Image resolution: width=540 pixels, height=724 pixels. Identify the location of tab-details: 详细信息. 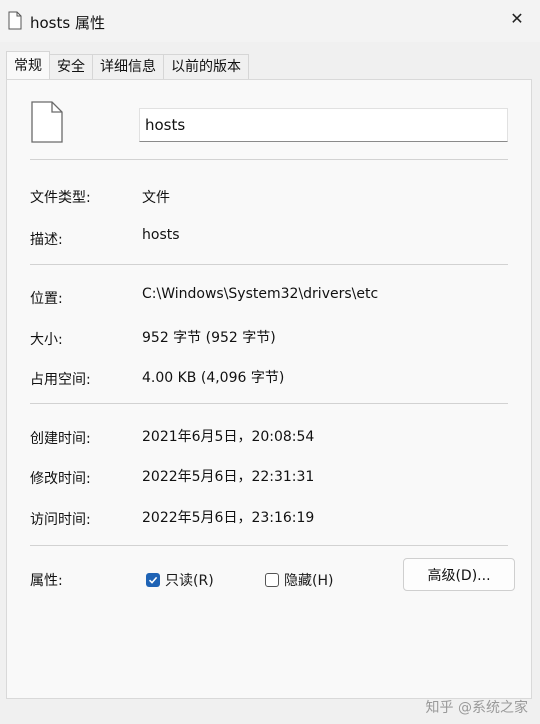
(128, 66).